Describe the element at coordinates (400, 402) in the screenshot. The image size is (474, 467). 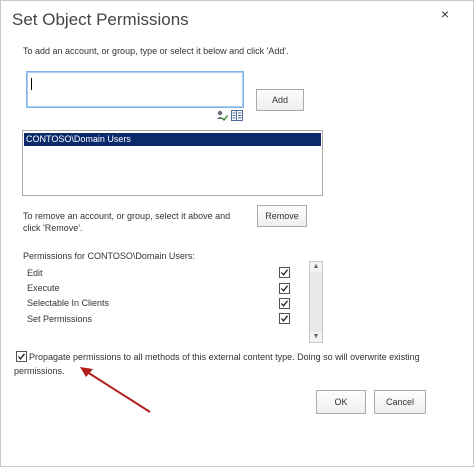
I see `cancel-button: Cancel` at that location.